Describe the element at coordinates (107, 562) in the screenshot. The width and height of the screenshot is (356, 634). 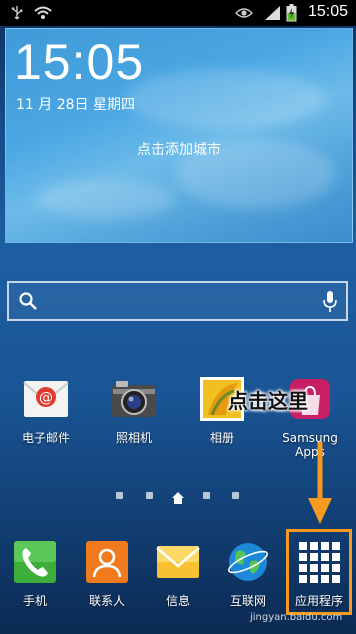
I see `contacts-icon` at that location.